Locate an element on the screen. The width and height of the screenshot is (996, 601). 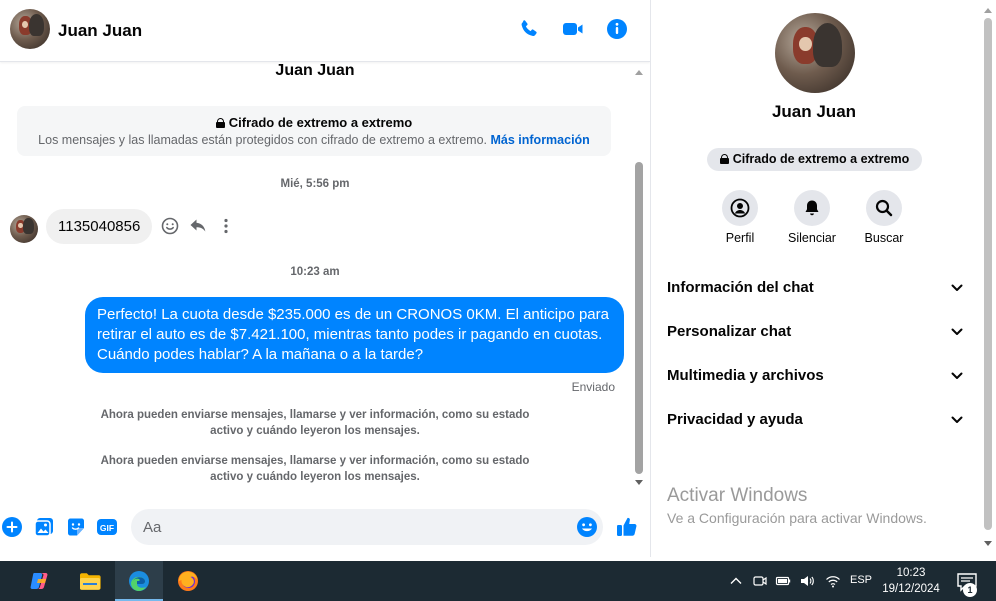
taskbar-edge is located at coordinates (139, 581).